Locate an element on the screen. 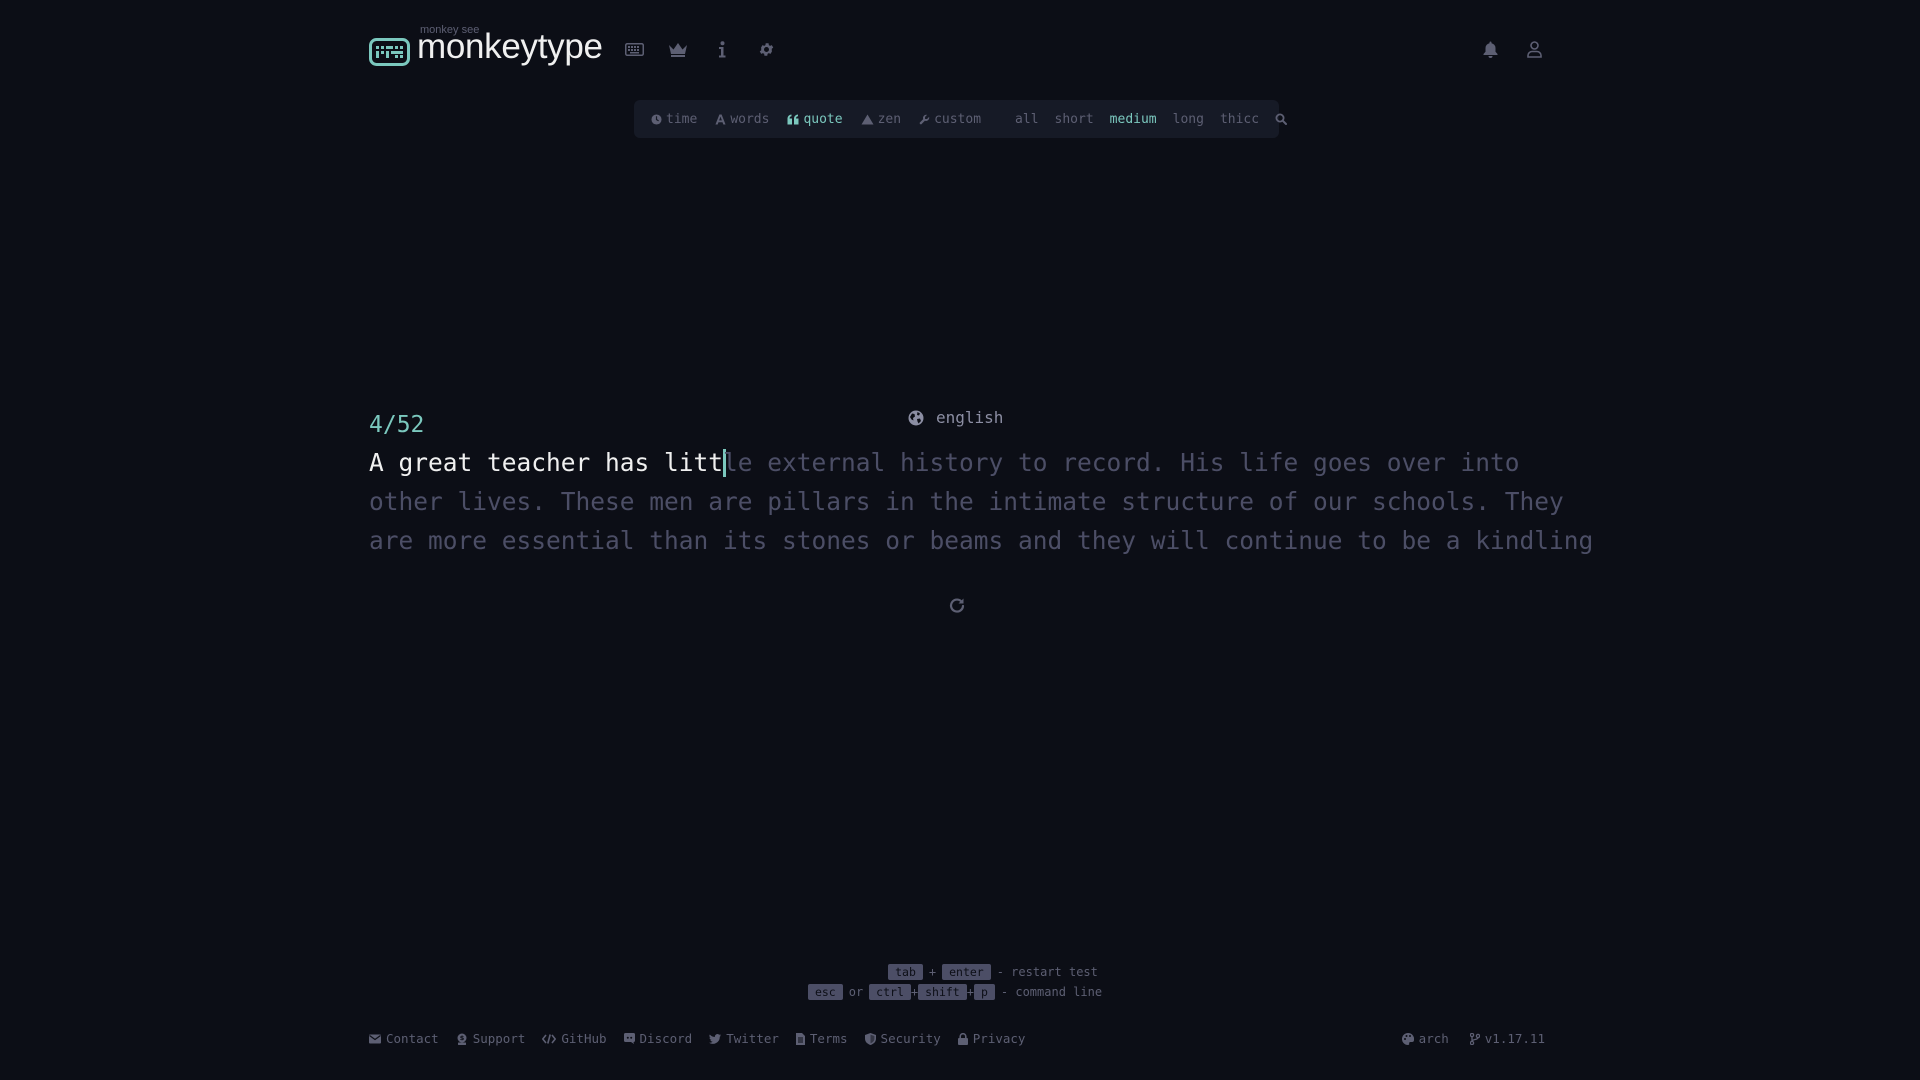 The width and height of the screenshot is (1920, 1080). footer-link-label: Terms is located at coordinates (828, 1038).